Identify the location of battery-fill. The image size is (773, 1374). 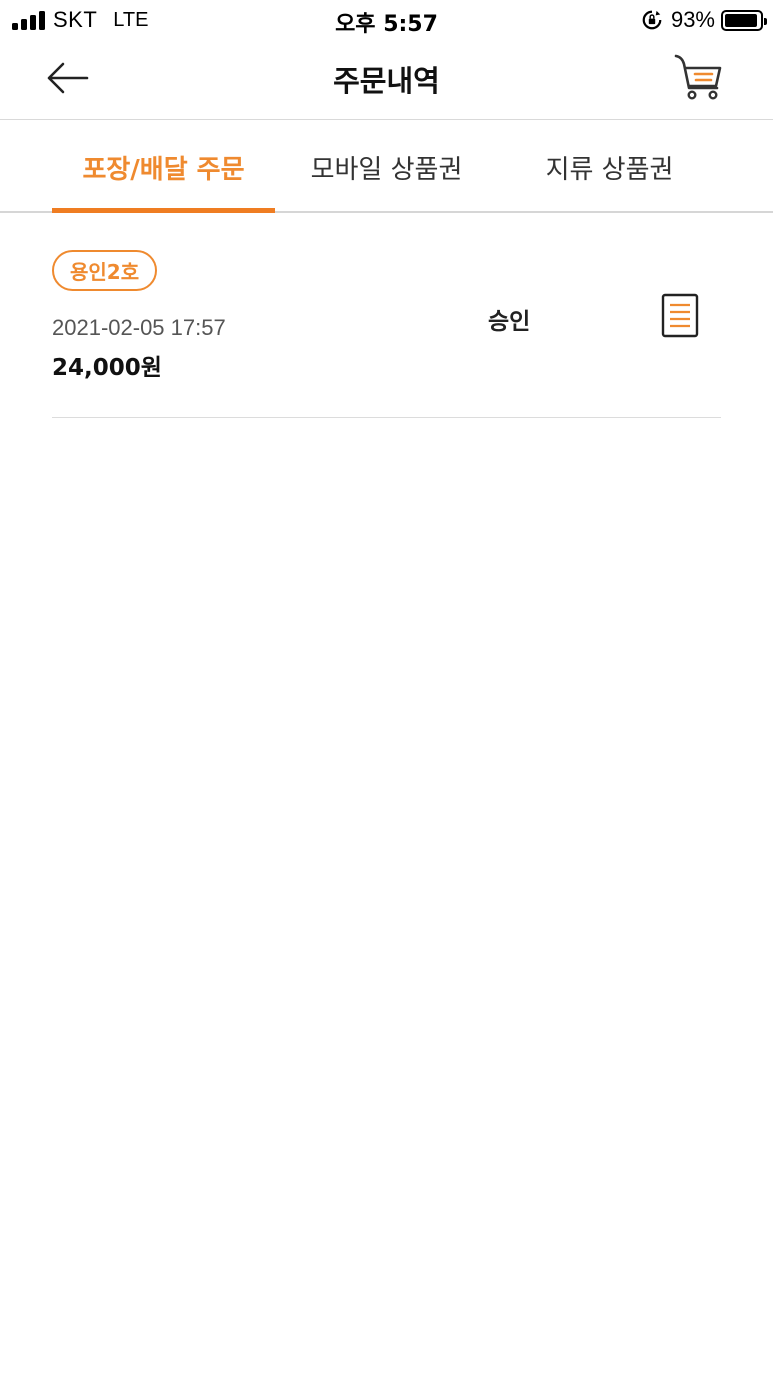
(741, 20).